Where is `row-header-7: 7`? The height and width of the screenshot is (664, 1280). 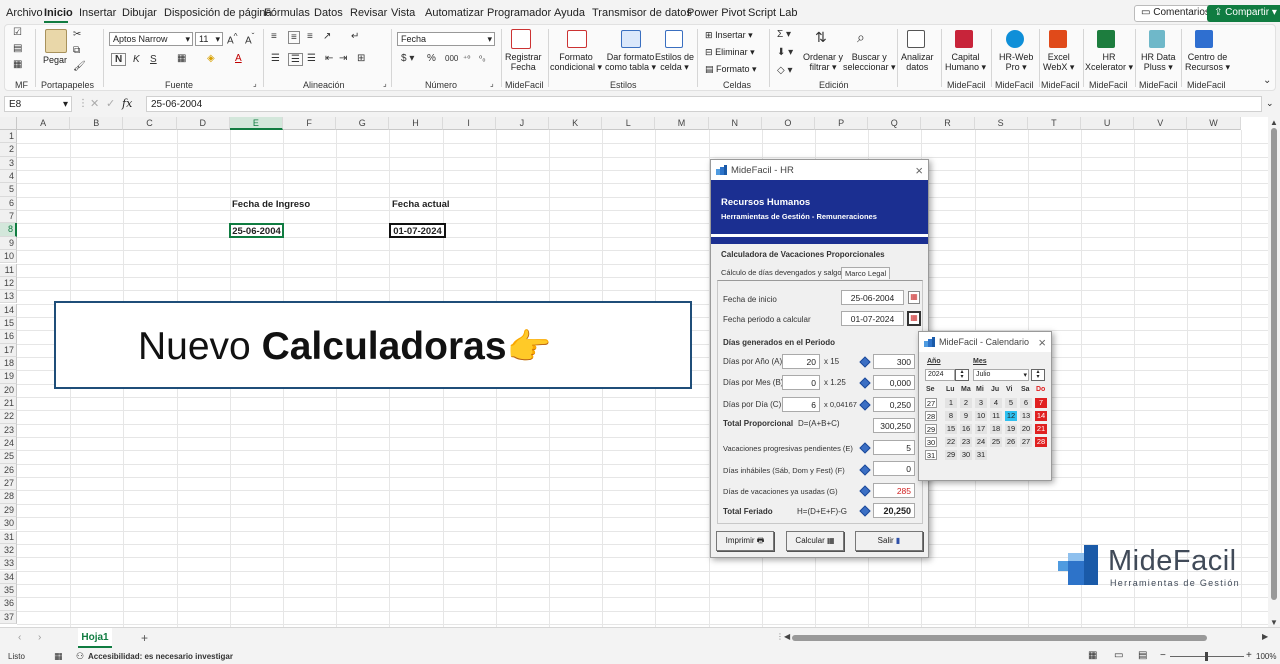 row-header-7: 7 is located at coordinates (8, 217).